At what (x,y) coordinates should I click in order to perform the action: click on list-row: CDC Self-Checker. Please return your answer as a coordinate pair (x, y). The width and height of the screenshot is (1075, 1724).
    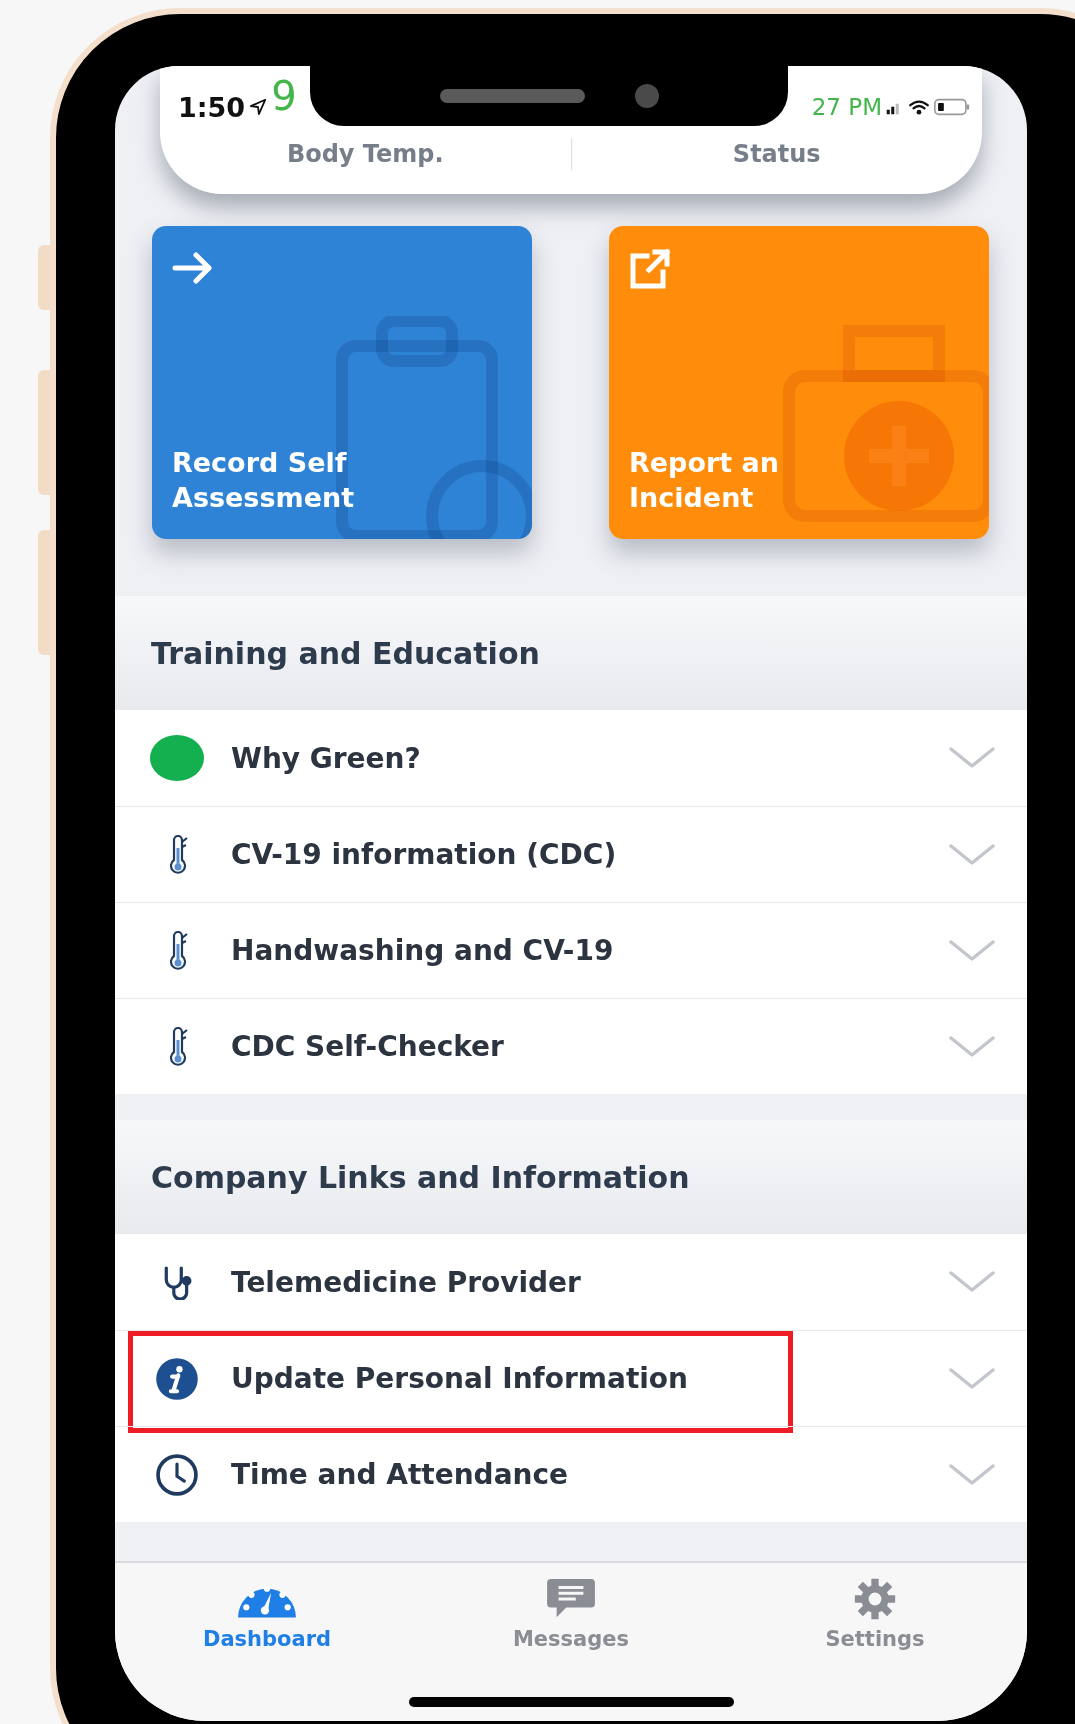
    Looking at the image, I should click on (571, 1046).